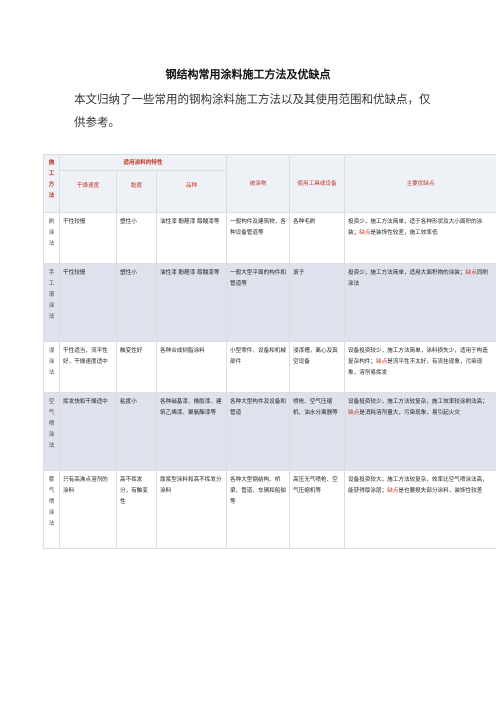  Describe the element at coordinates (317, 238) in the screenshot. I see `cell-tools: 各种毛刷` at that location.